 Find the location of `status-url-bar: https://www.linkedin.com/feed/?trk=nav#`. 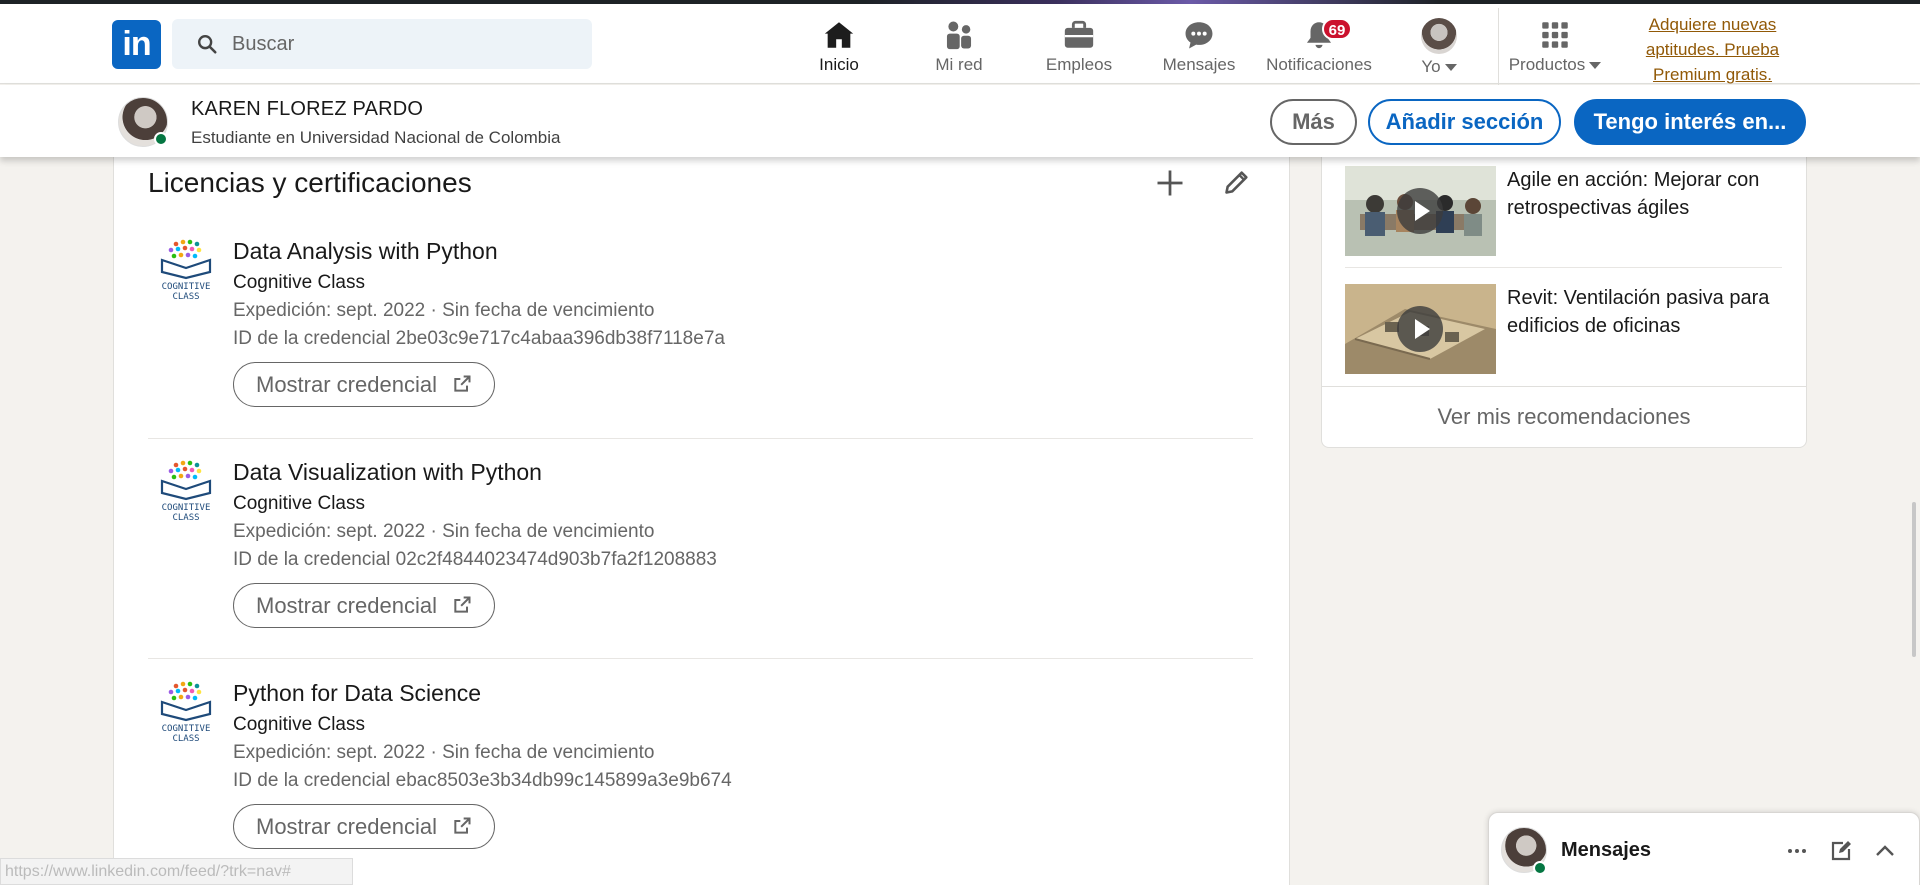

status-url-bar: https://www.linkedin.com/feed/?trk=nav# is located at coordinates (176, 871).